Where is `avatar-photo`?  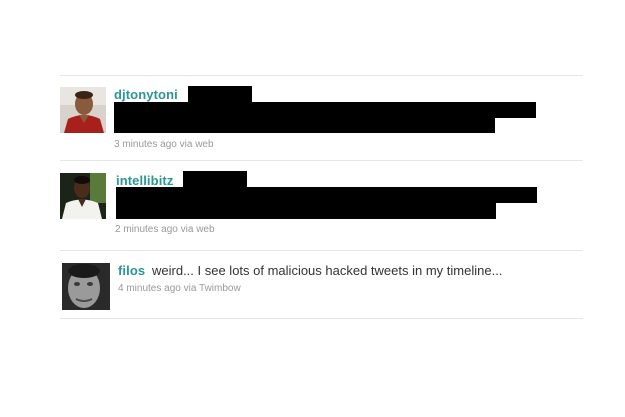
avatar-photo is located at coordinates (86, 286).